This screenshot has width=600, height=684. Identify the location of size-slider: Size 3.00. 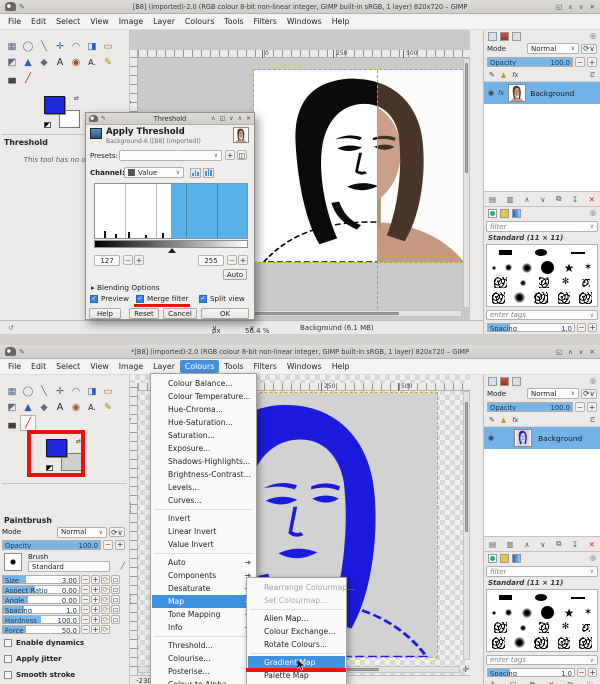
(41, 579).